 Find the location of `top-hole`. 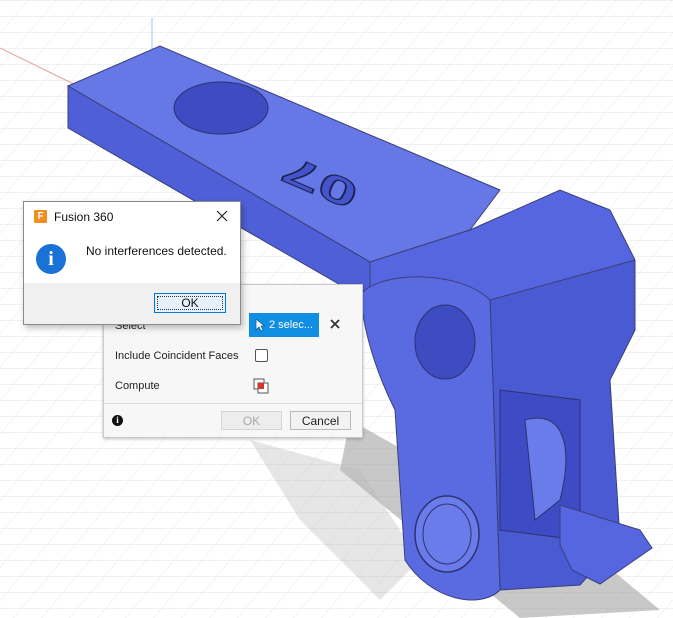

top-hole is located at coordinates (221, 108).